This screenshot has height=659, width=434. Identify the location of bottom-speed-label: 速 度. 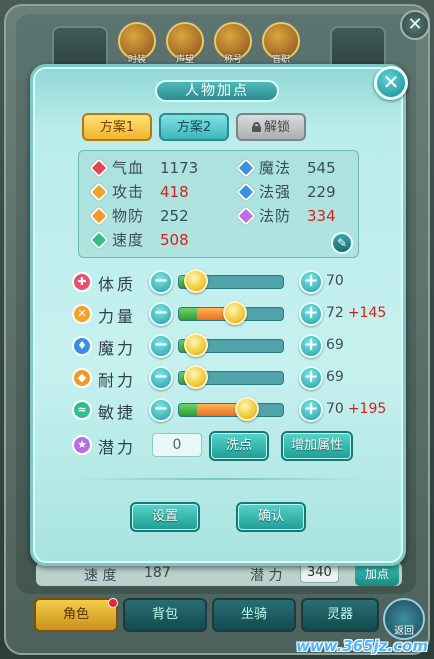
(100, 576).